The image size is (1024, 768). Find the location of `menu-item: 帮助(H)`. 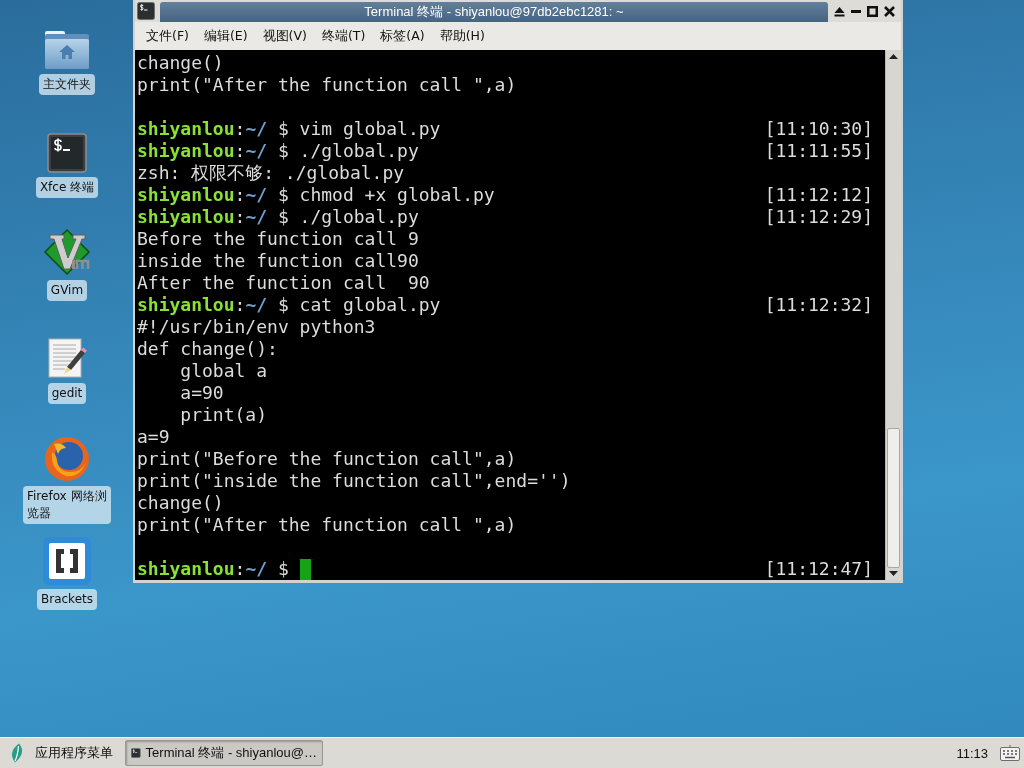

menu-item: 帮助(H) is located at coordinates (462, 36).